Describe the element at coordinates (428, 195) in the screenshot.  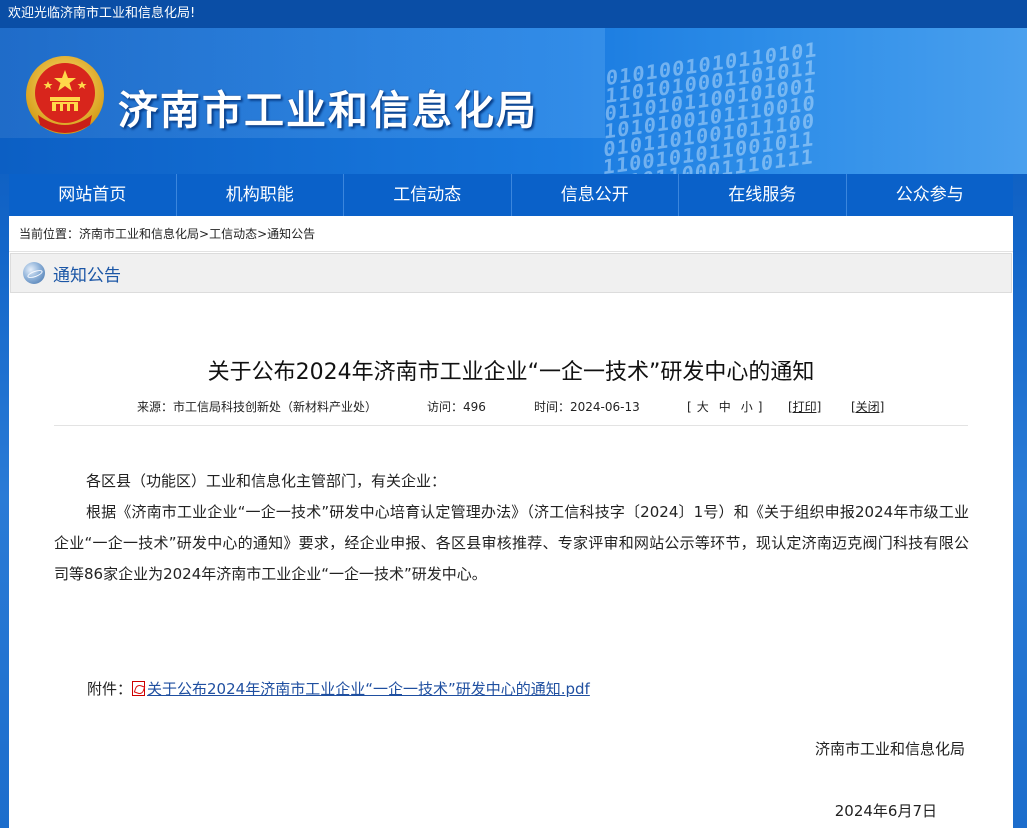
I see `nav-item-news: 工信动态` at that location.